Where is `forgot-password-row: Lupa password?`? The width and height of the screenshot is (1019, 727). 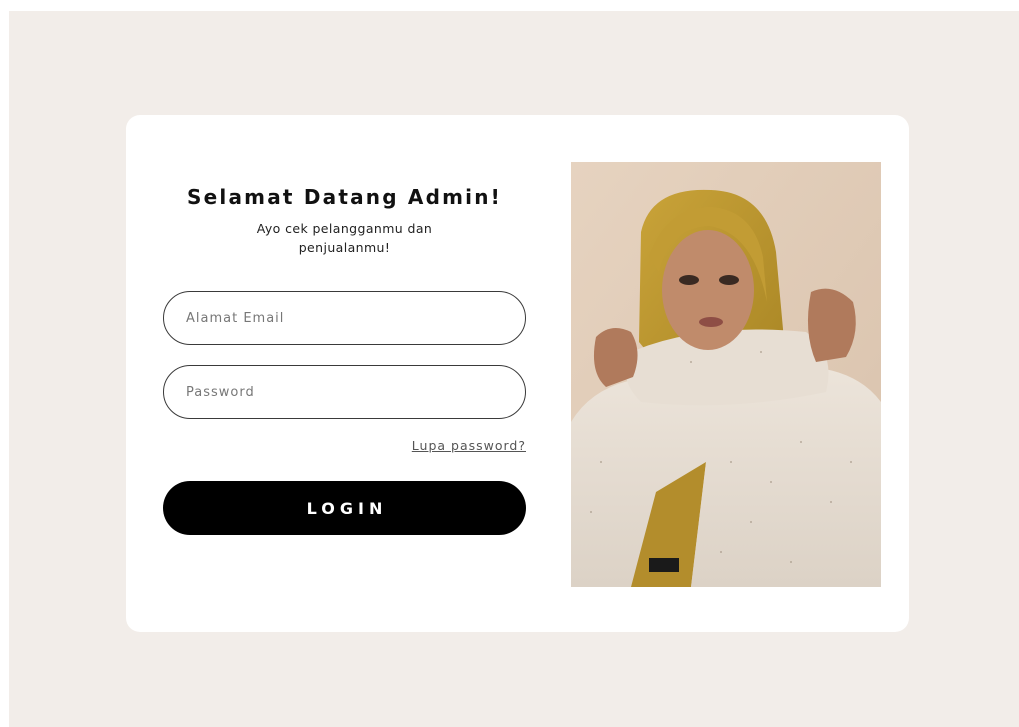
forgot-password-row: Lupa password? is located at coordinates (344, 444).